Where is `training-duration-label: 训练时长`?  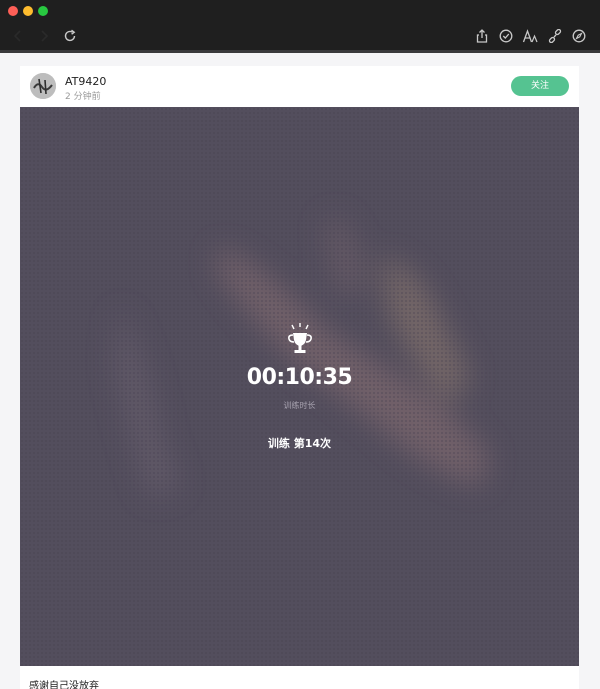
training-duration-label: 训练时长 is located at coordinates (299, 405).